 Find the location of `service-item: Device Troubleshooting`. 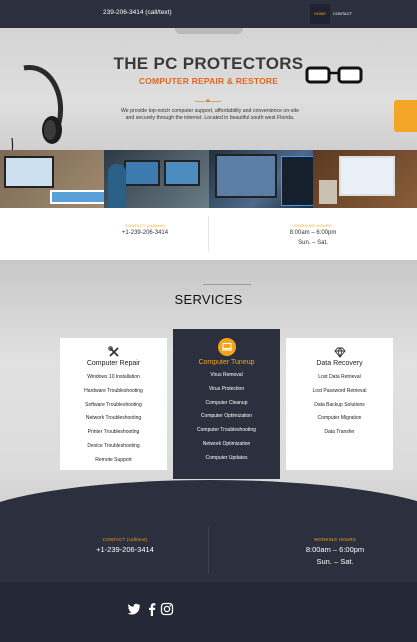

service-item: Device Troubleshooting is located at coordinates (113, 445).